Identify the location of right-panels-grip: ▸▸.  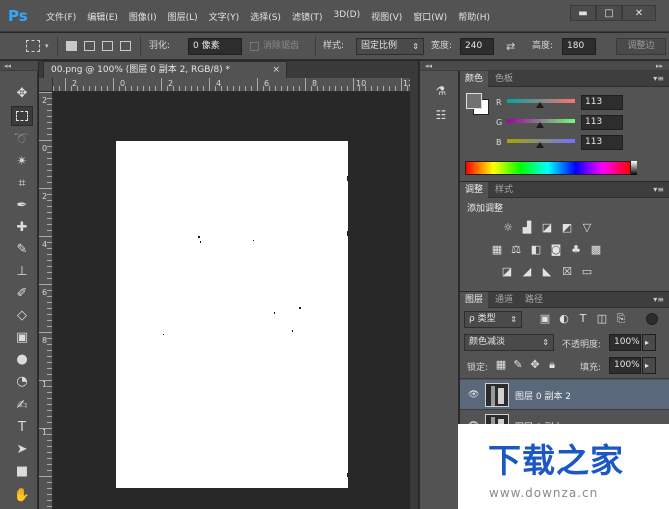
(564, 66).